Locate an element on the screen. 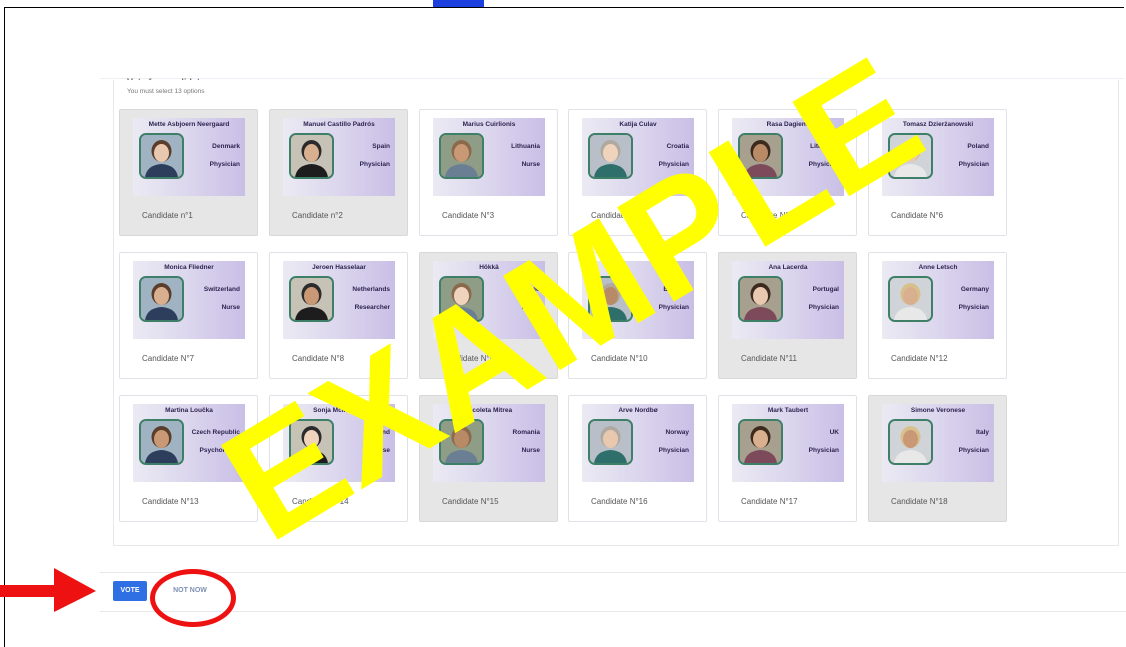 This screenshot has height=647, width=1126. candidate-country: Portugal is located at coordinates (825, 289).